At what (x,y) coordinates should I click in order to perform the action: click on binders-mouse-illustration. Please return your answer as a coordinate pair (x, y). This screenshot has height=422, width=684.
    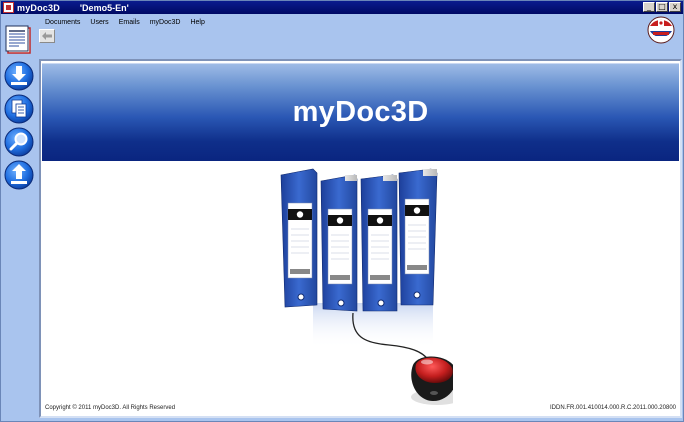
    Looking at the image, I should click on (366, 286).